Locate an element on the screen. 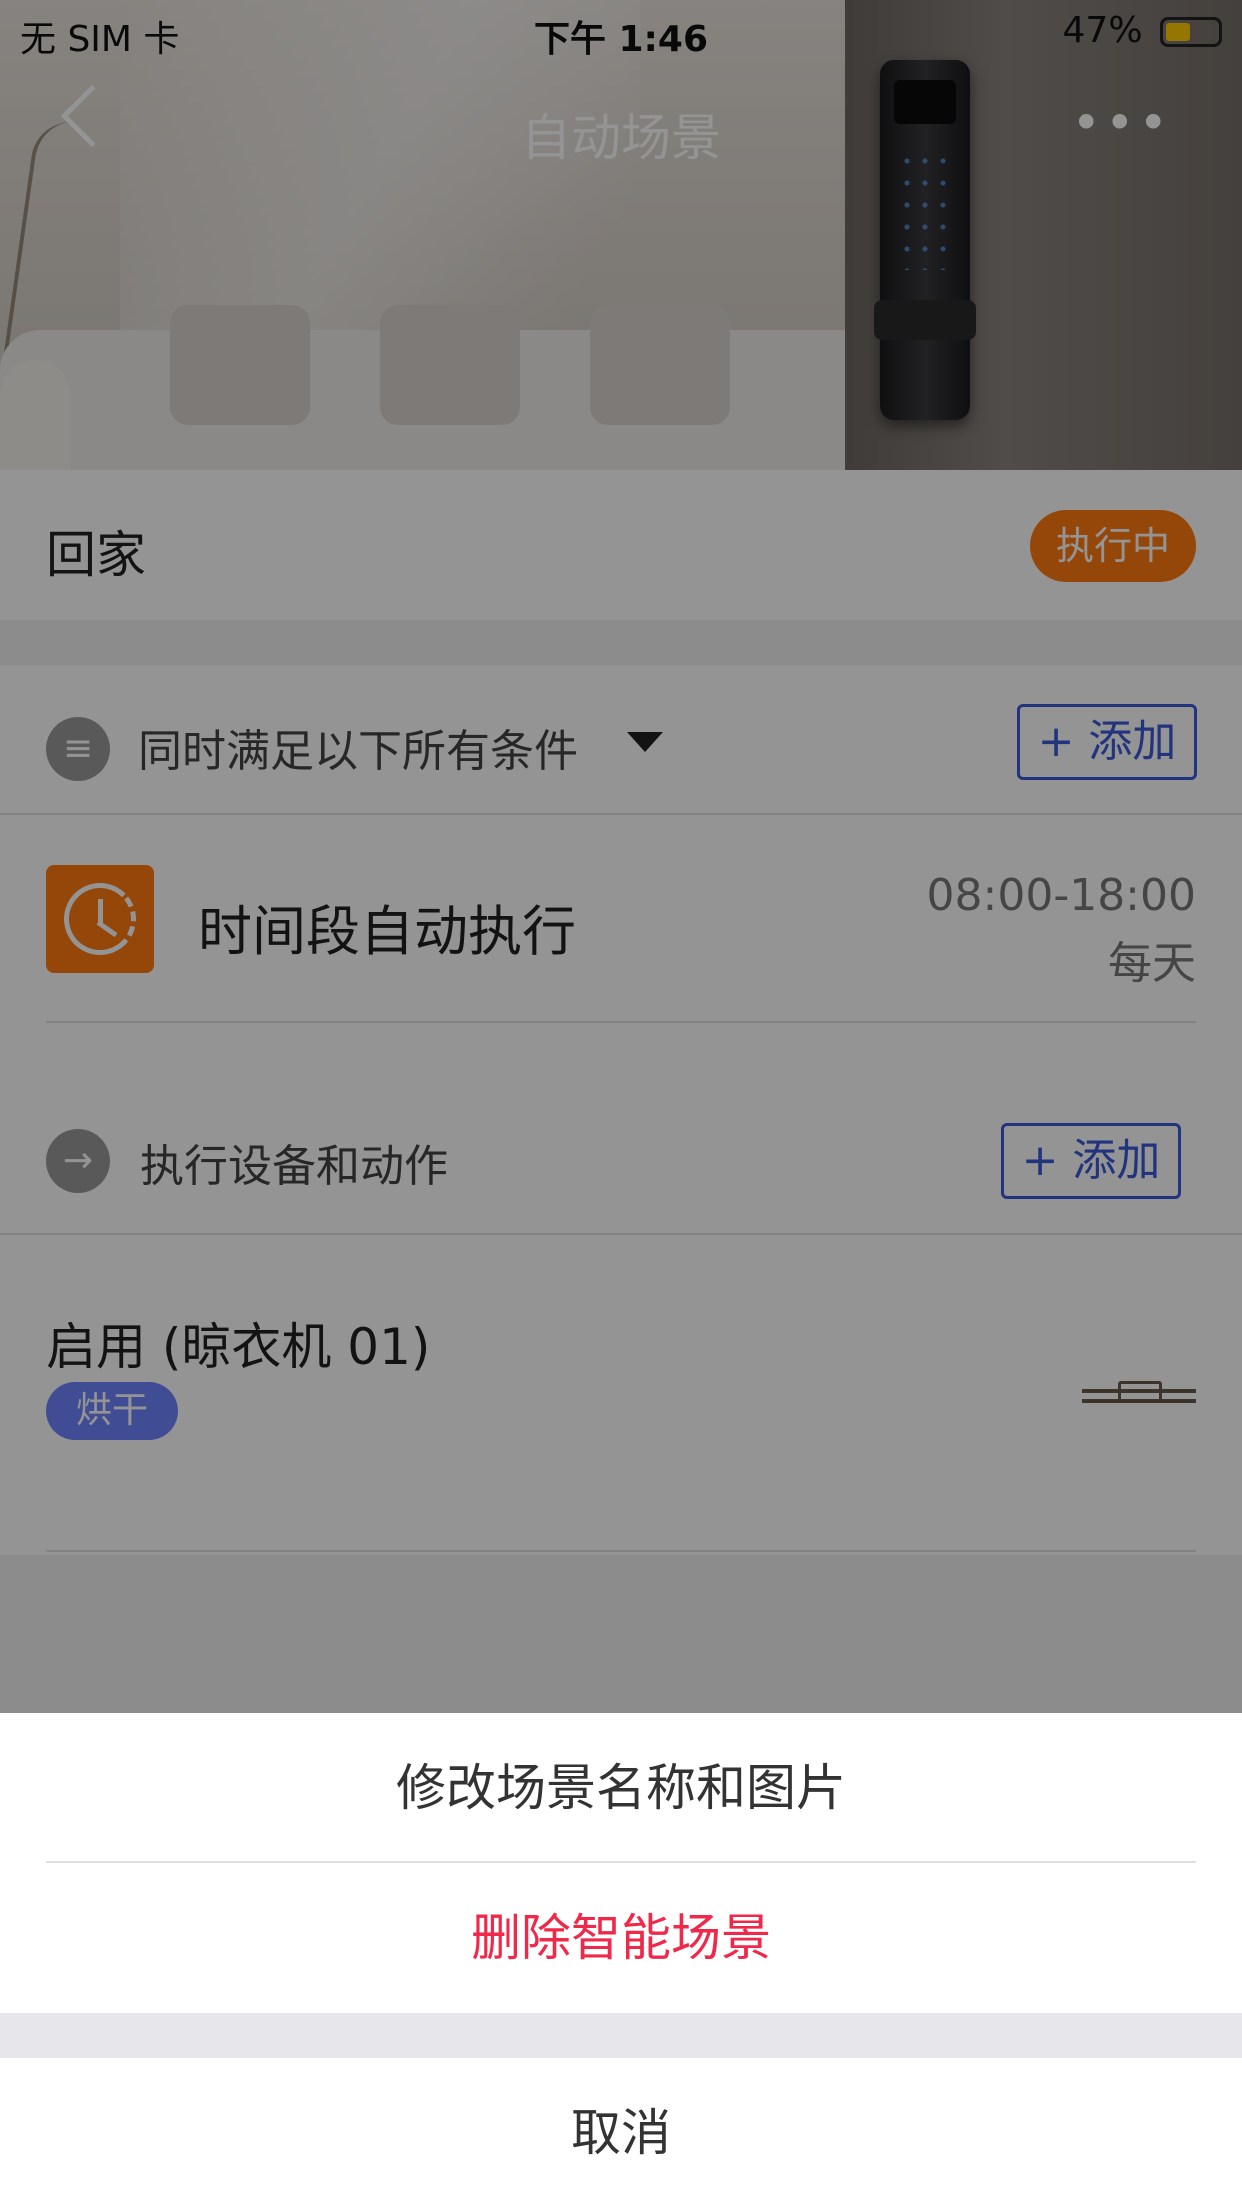 The image size is (1242, 2208). edit-scene-option: 修改场景名称和图片 is located at coordinates (621, 1788).